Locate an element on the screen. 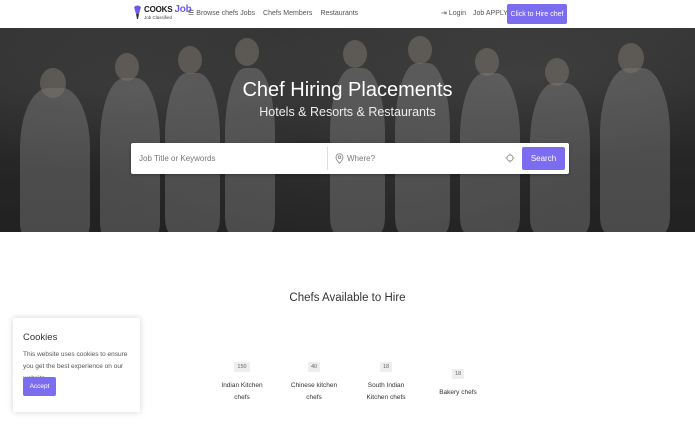 The height and width of the screenshot is (427, 695). nav-chefs-members: Chefs Members is located at coordinates (287, 13).